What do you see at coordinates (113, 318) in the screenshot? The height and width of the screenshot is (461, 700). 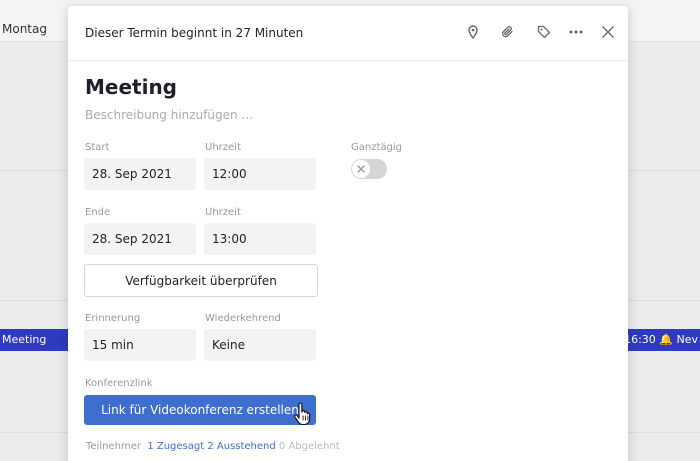 I see `reminder-label: Erinnerung` at bounding box center [113, 318].